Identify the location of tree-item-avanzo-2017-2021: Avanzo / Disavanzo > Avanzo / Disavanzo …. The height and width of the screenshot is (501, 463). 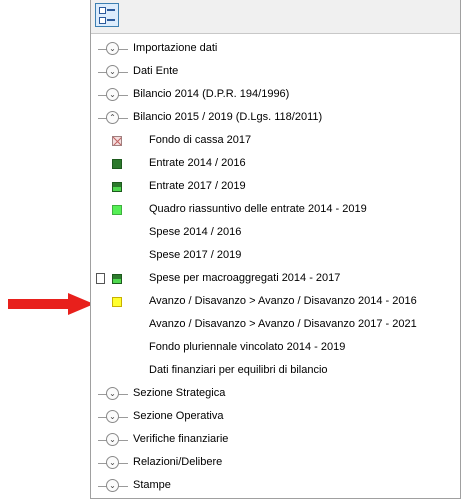
(275, 325).